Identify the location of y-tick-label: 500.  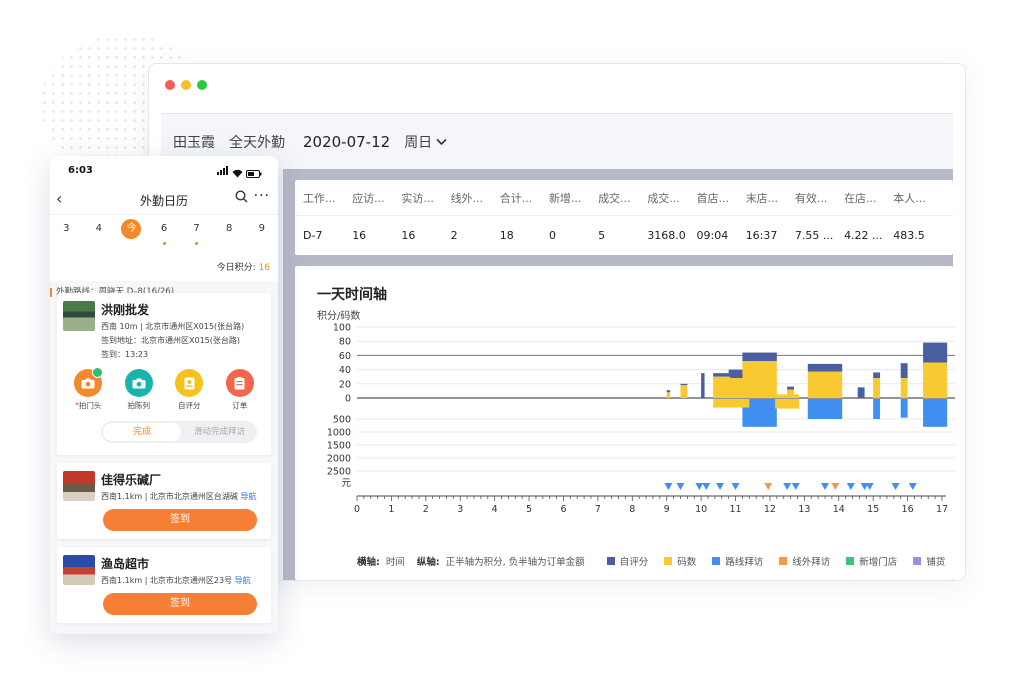
(342, 420).